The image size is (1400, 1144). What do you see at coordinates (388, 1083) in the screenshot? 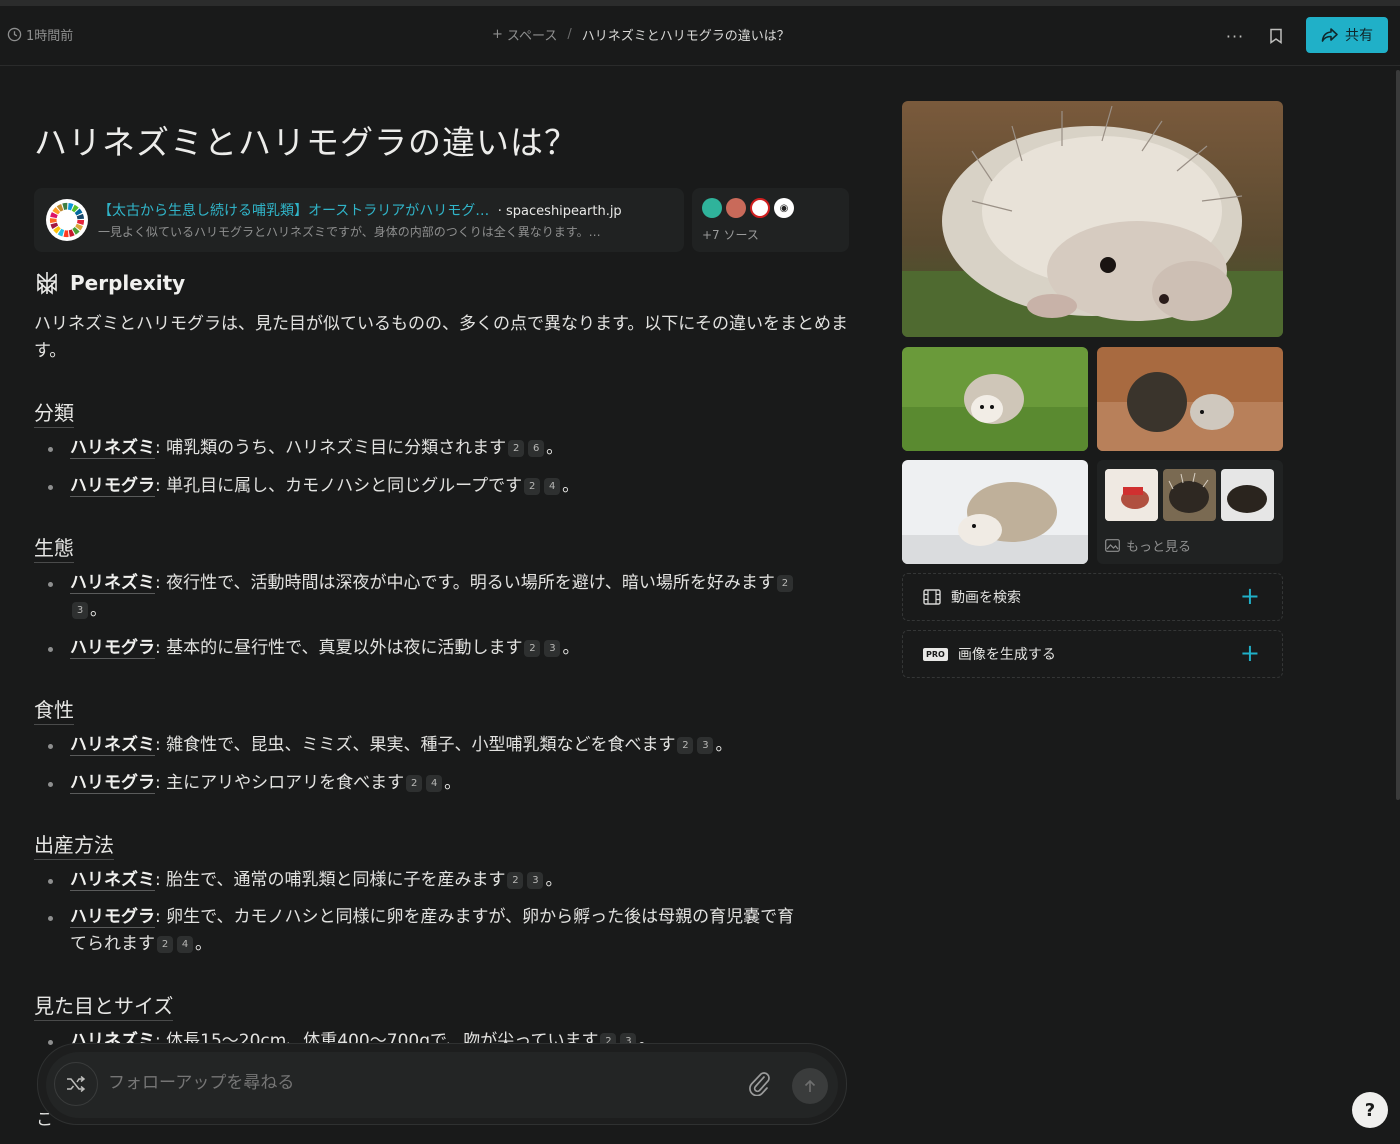
I see `follow-up-input` at bounding box center [388, 1083].